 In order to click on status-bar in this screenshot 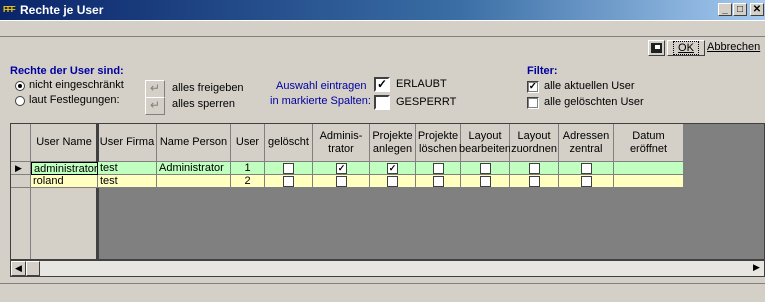, I will do `click(382, 292)`.